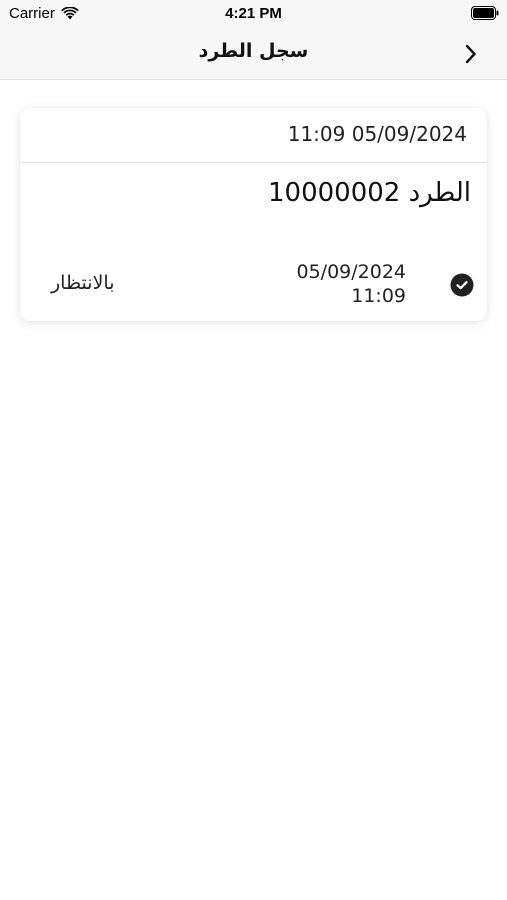 This screenshot has height=900, width=507. Describe the element at coordinates (253, 51) in the screenshot. I see `page-title: سجل الطرد` at that location.